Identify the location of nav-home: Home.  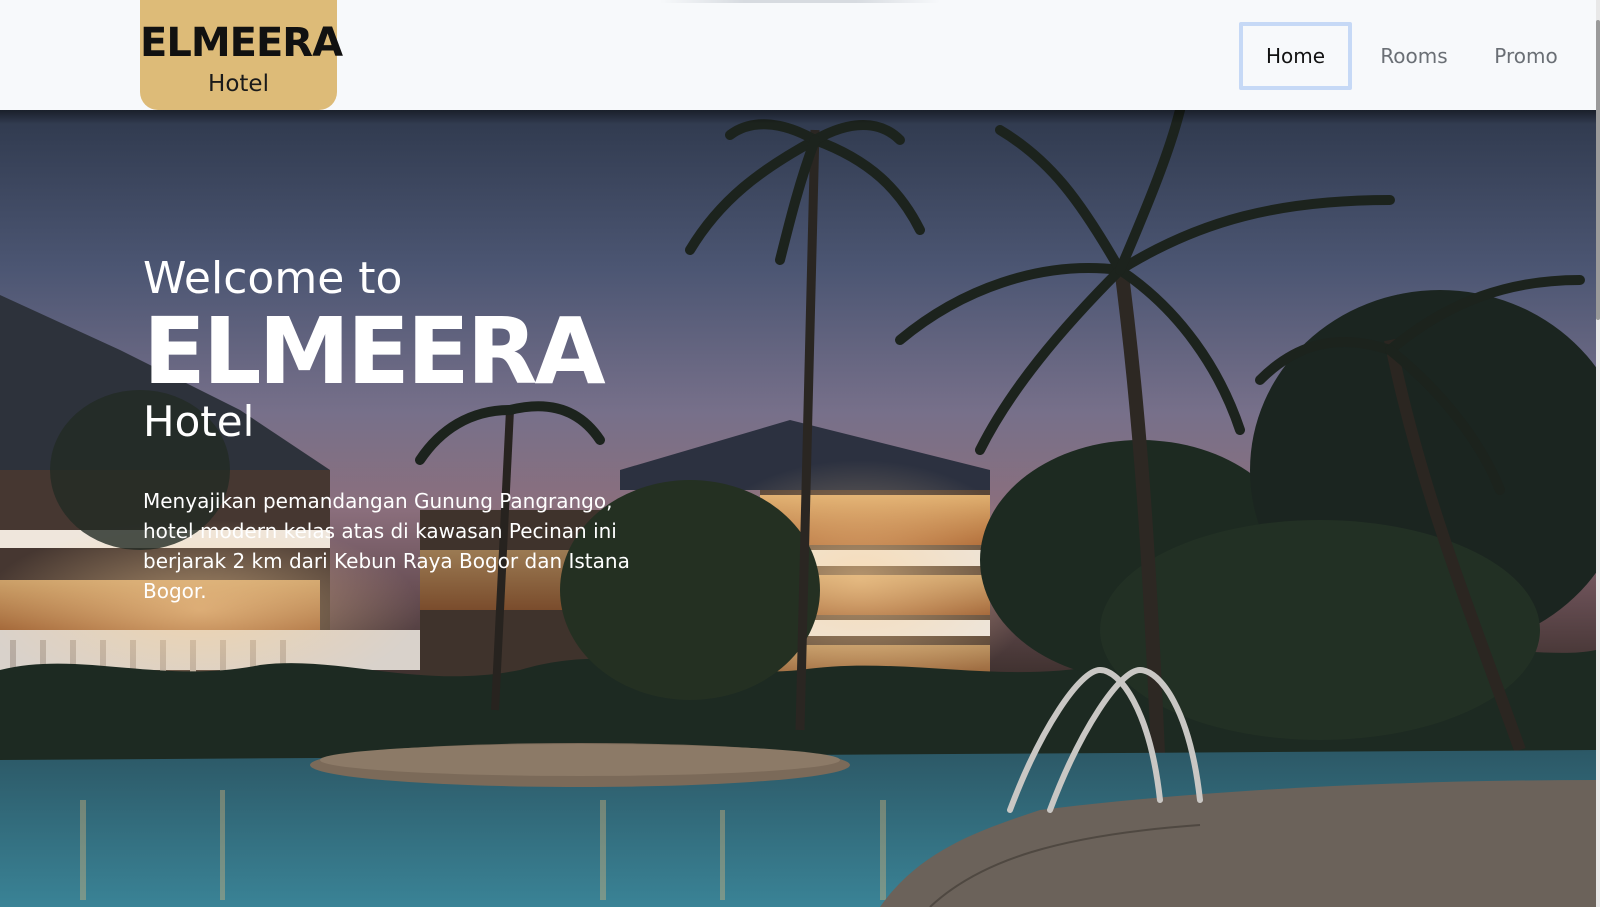
(1295, 56).